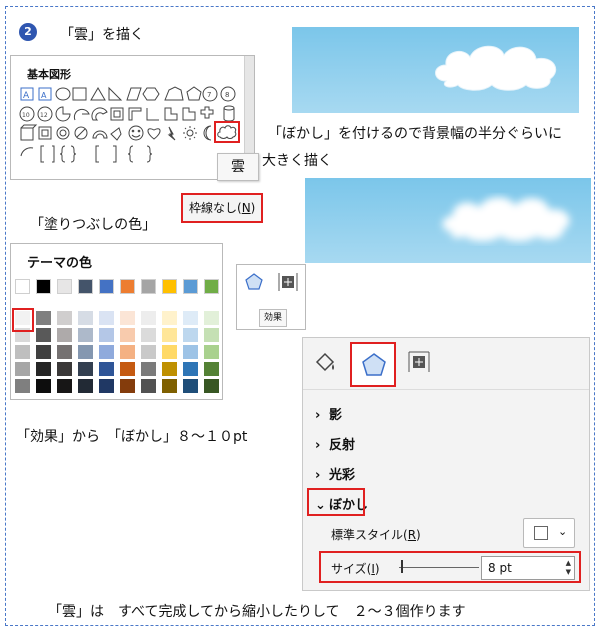  What do you see at coordinates (439, 567) in the screenshot?
I see `size-slider-track` at bounding box center [439, 567].